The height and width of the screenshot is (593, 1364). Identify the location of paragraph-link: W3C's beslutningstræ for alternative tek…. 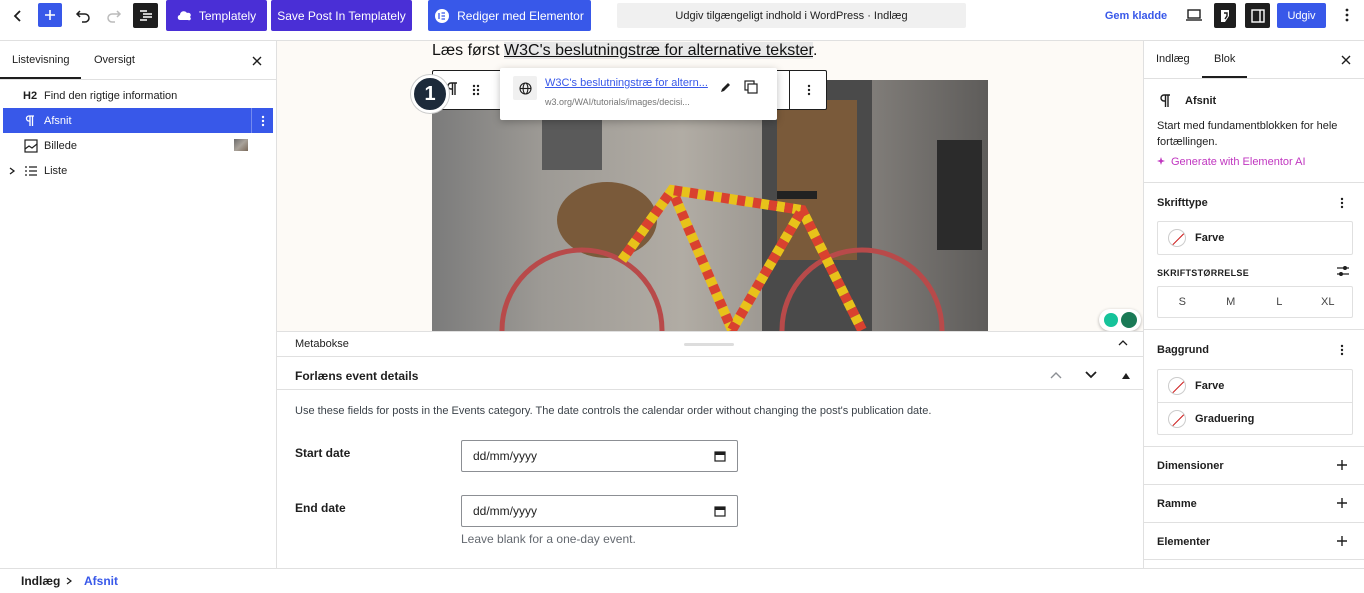
(658, 50).